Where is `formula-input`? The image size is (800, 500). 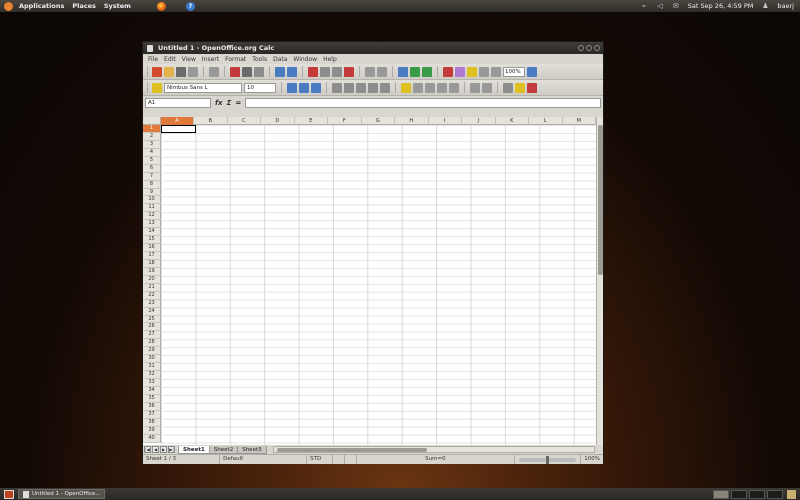
formula-input is located at coordinates (423, 103).